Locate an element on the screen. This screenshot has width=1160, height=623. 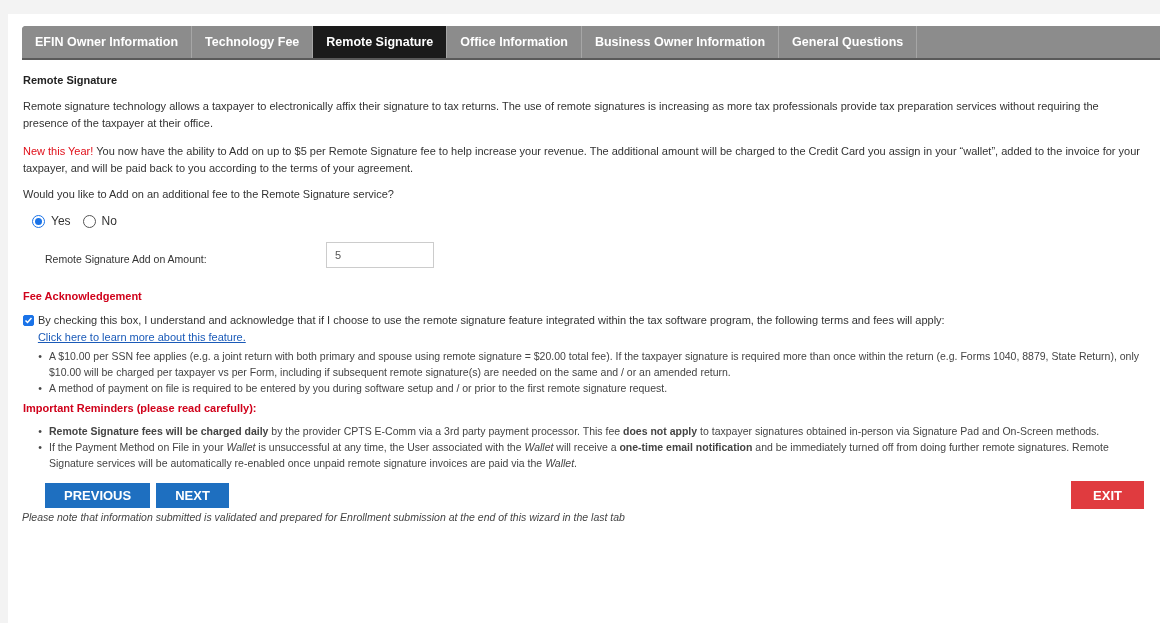
field-label: Remote Signature Add on Amount: is located at coordinates (126, 259).